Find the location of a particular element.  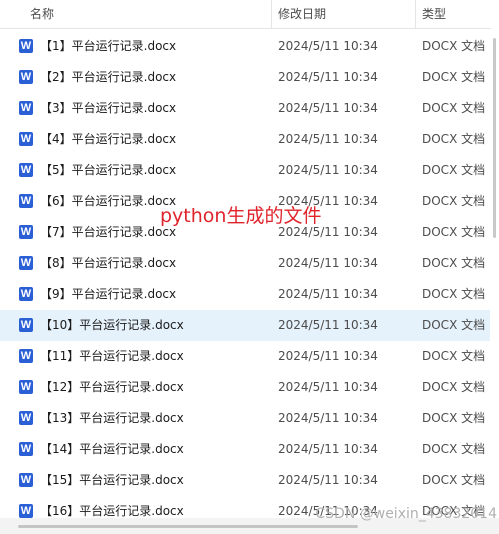

file-name: 【13】平台运行记录.docx is located at coordinates (112, 418).